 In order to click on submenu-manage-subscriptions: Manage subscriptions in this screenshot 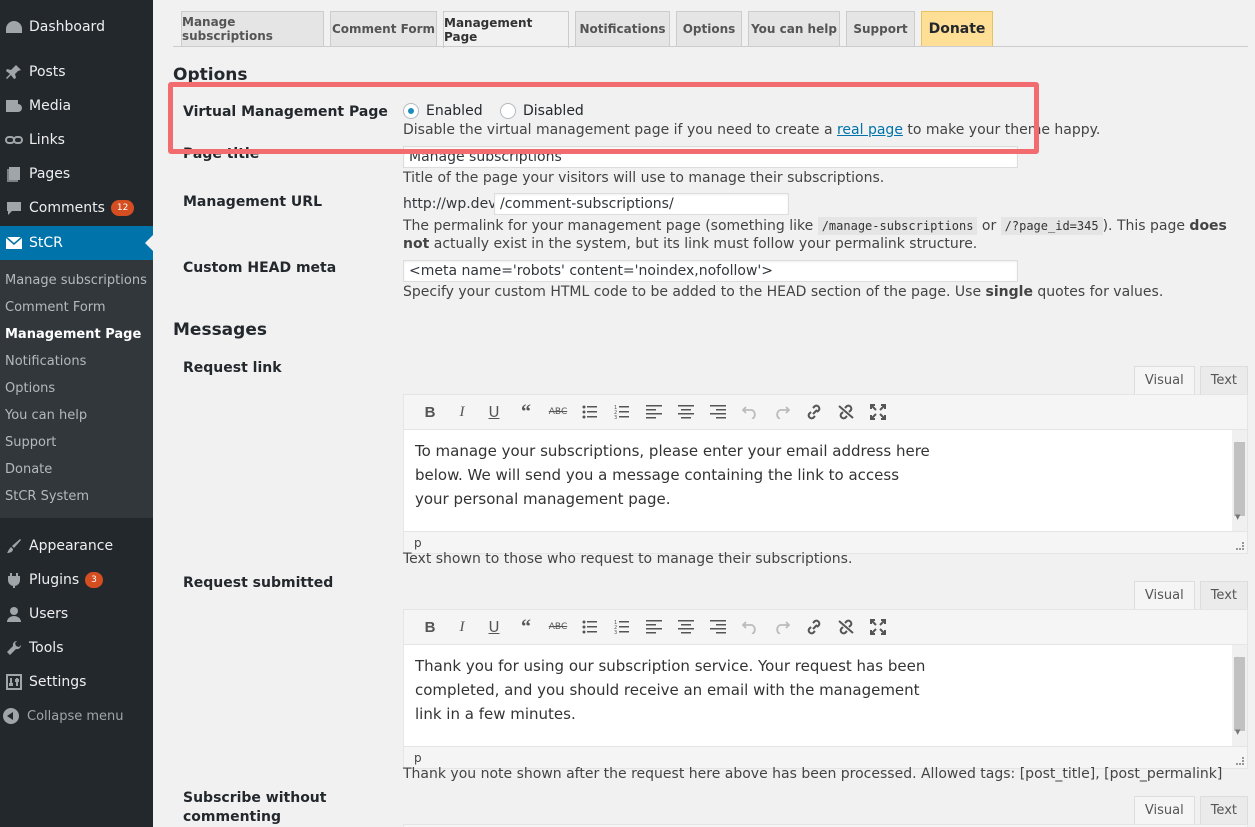, I will do `click(76, 280)`.